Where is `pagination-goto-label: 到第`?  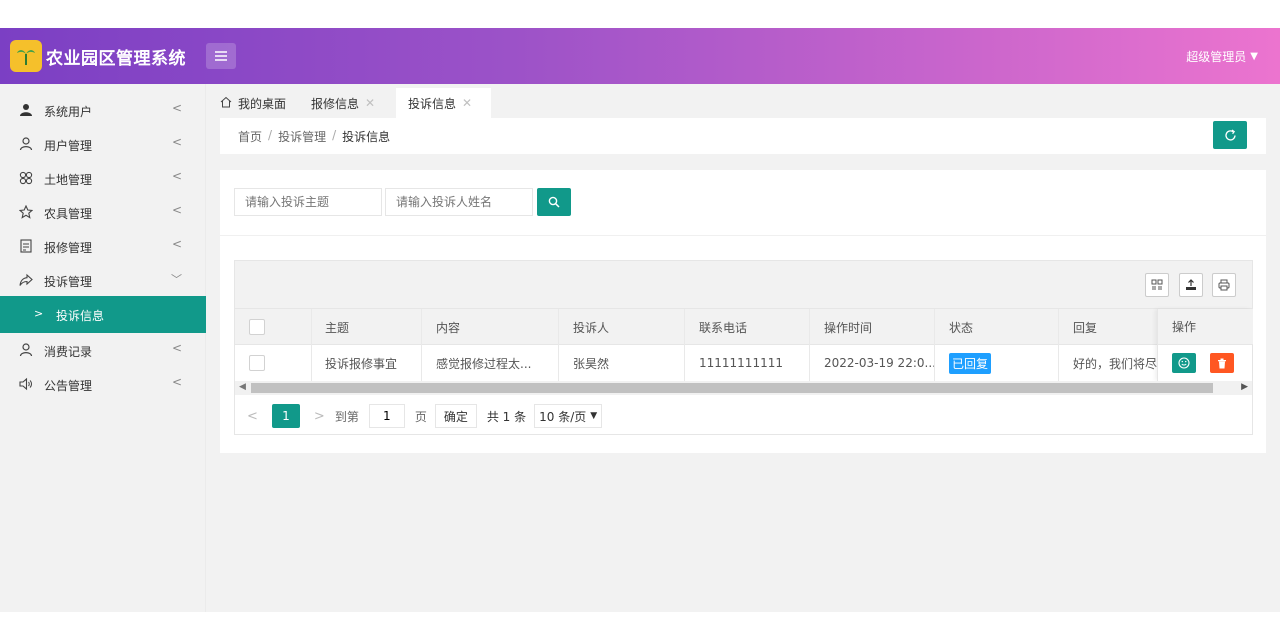
pagination-goto-label: 到第 is located at coordinates (346, 416).